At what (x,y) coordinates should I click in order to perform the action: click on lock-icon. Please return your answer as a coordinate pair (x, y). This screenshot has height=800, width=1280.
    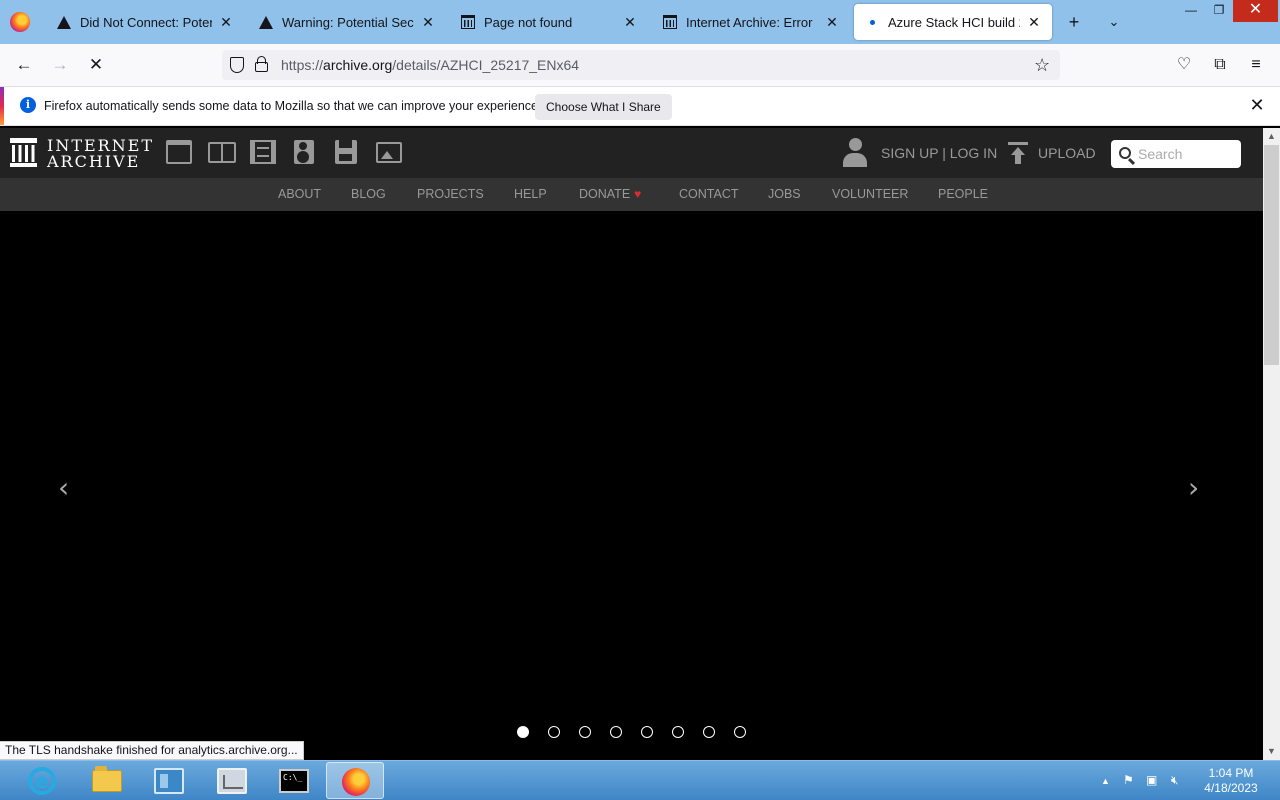
    Looking at the image, I should click on (261, 64).